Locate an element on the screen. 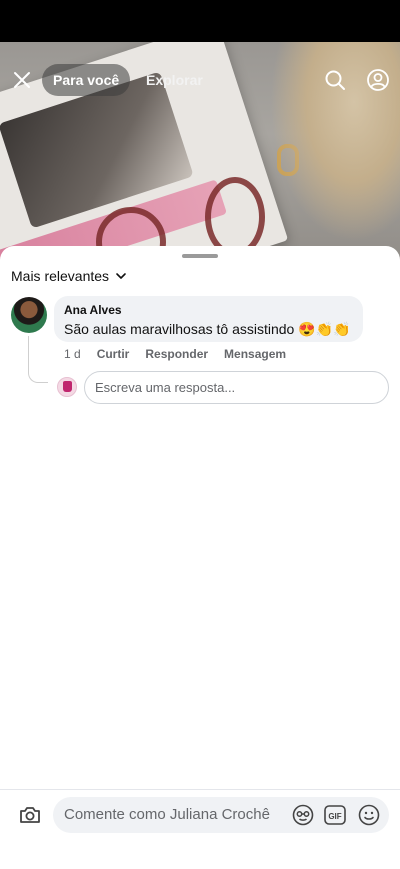 This screenshot has width=400, height=869. close-icon is located at coordinates (22, 80).